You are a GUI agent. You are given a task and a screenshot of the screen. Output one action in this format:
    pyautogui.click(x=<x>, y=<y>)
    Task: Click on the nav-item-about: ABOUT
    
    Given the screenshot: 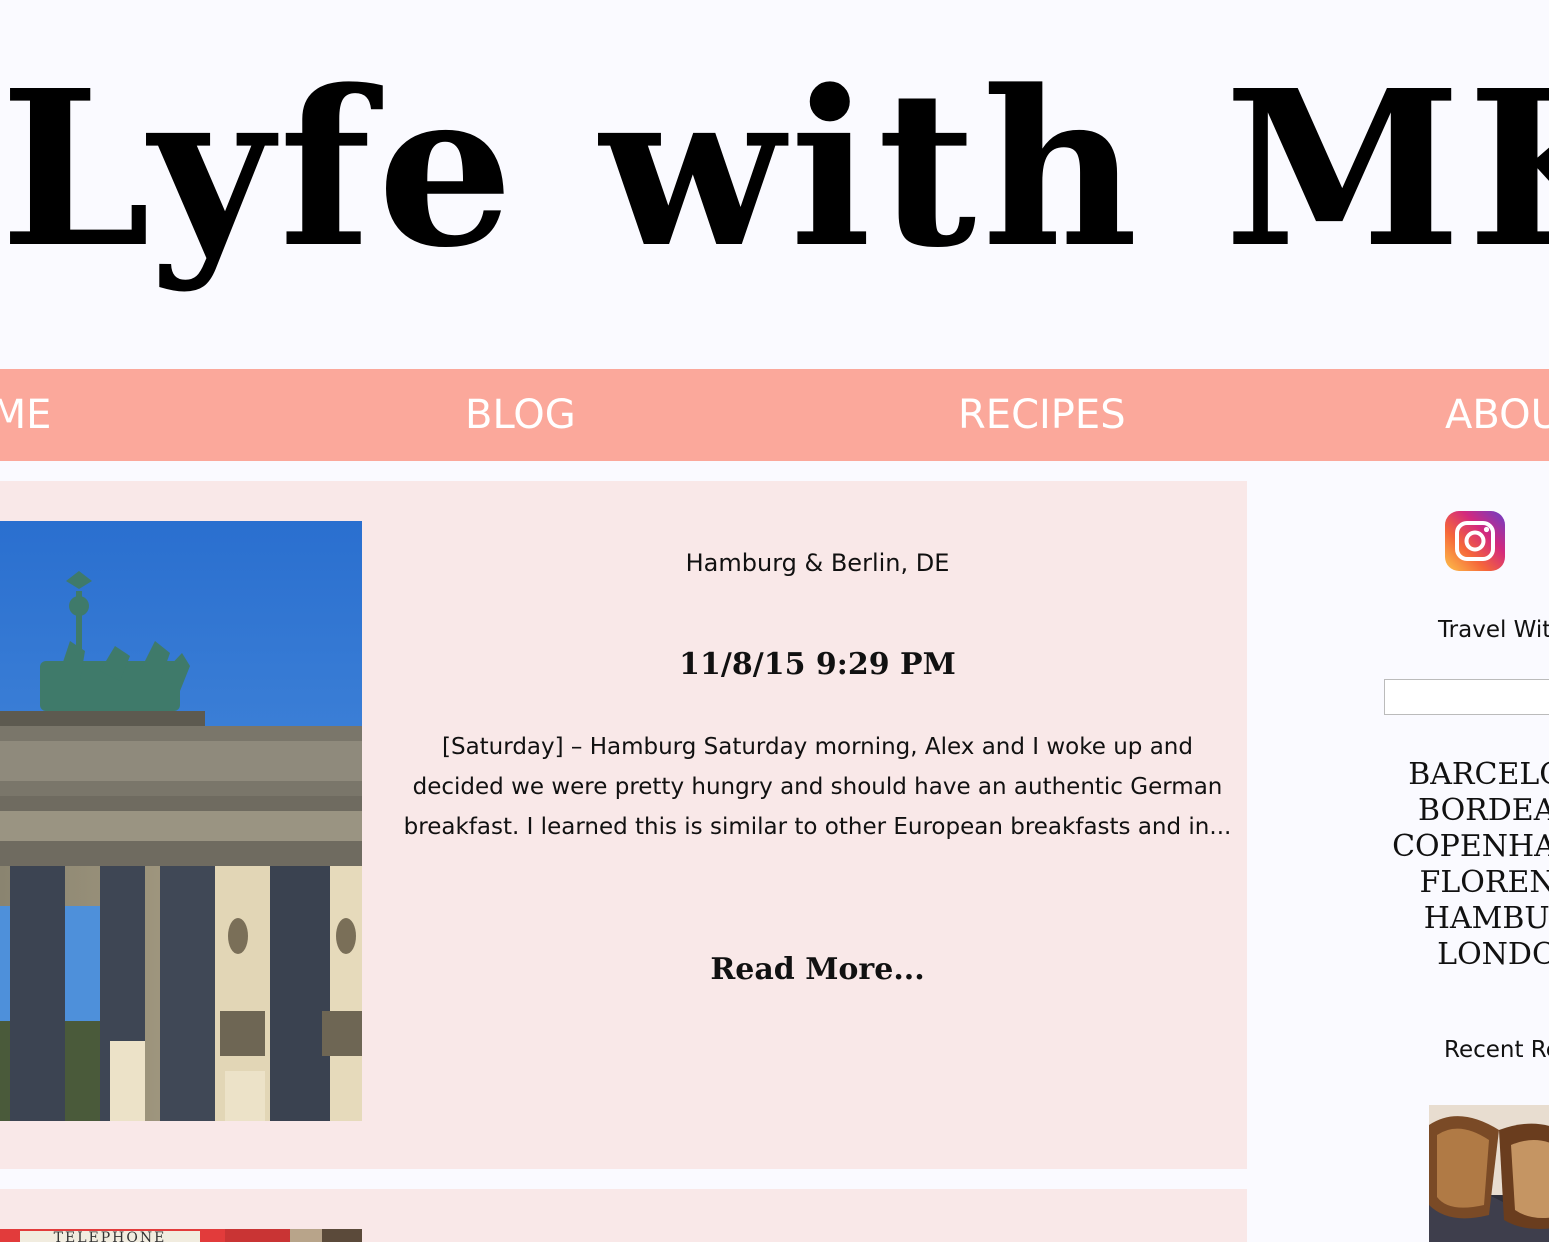 What is the action you would take?
    pyautogui.click(x=1497, y=415)
    